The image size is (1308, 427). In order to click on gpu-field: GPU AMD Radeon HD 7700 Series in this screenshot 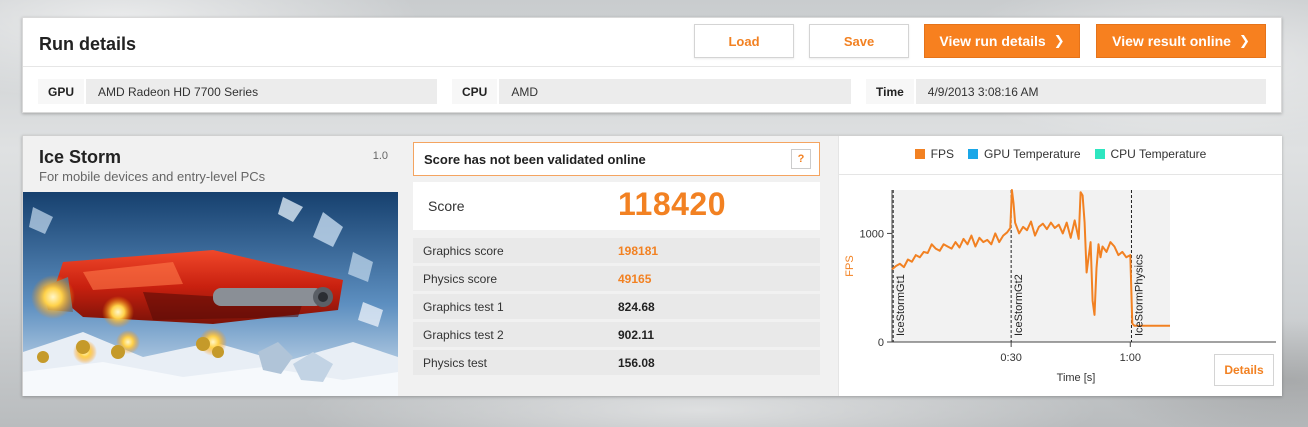, I will do `click(237, 91)`.